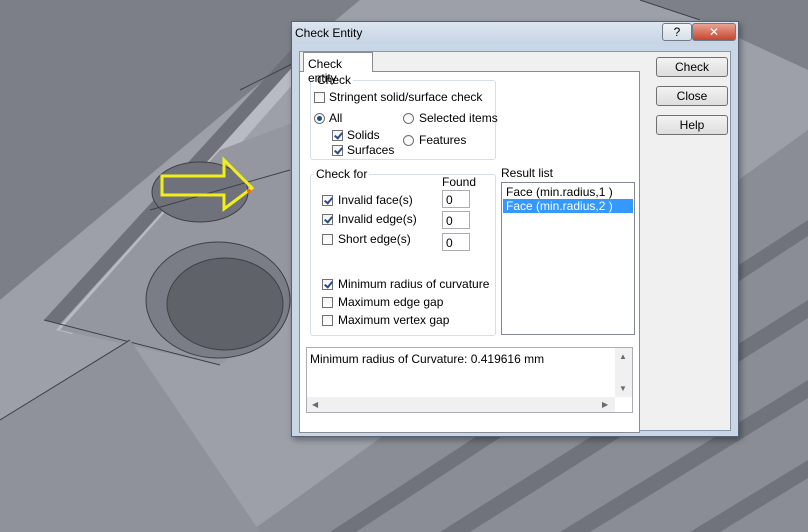  Describe the element at coordinates (327, 284) in the screenshot. I see `min-radius-checkbox` at that location.